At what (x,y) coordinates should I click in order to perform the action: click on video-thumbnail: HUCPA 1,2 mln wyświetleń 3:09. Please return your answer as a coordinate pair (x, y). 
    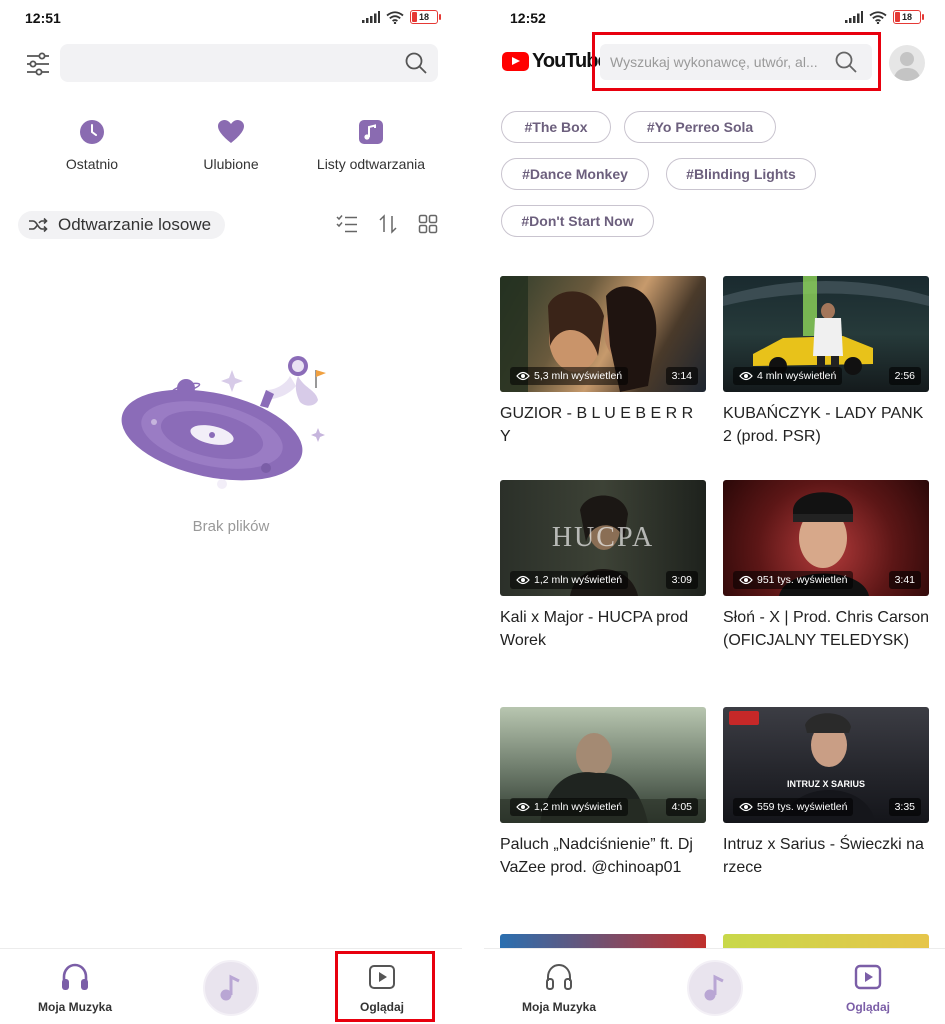
    Looking at the image, I should click on (603, 538).